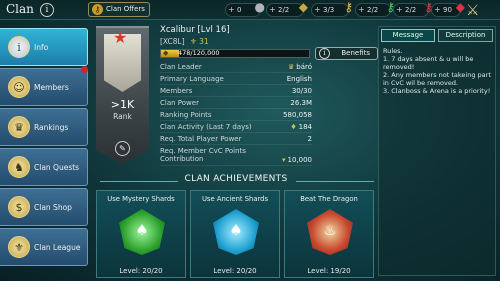 The image size is (500, 281). What do you see at coordinates (141, 199) in the screenshot?
I see `achievement-title: Use Mystery Shards` at bounding box center [141, 199].